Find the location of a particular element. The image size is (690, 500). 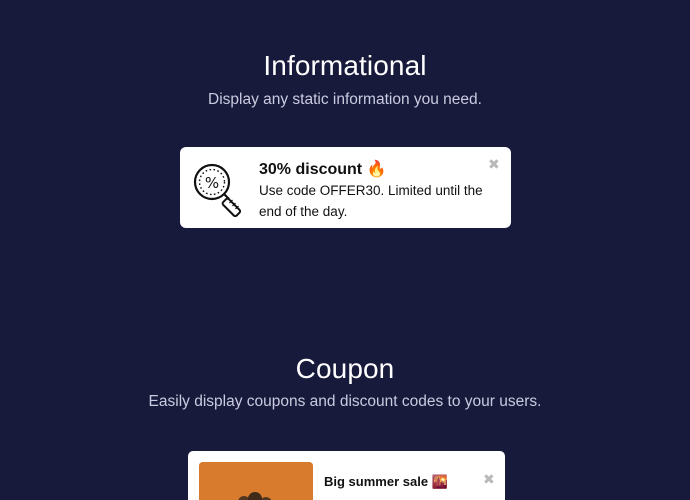

informational-title: Informational is located at coordinates (345, 65).